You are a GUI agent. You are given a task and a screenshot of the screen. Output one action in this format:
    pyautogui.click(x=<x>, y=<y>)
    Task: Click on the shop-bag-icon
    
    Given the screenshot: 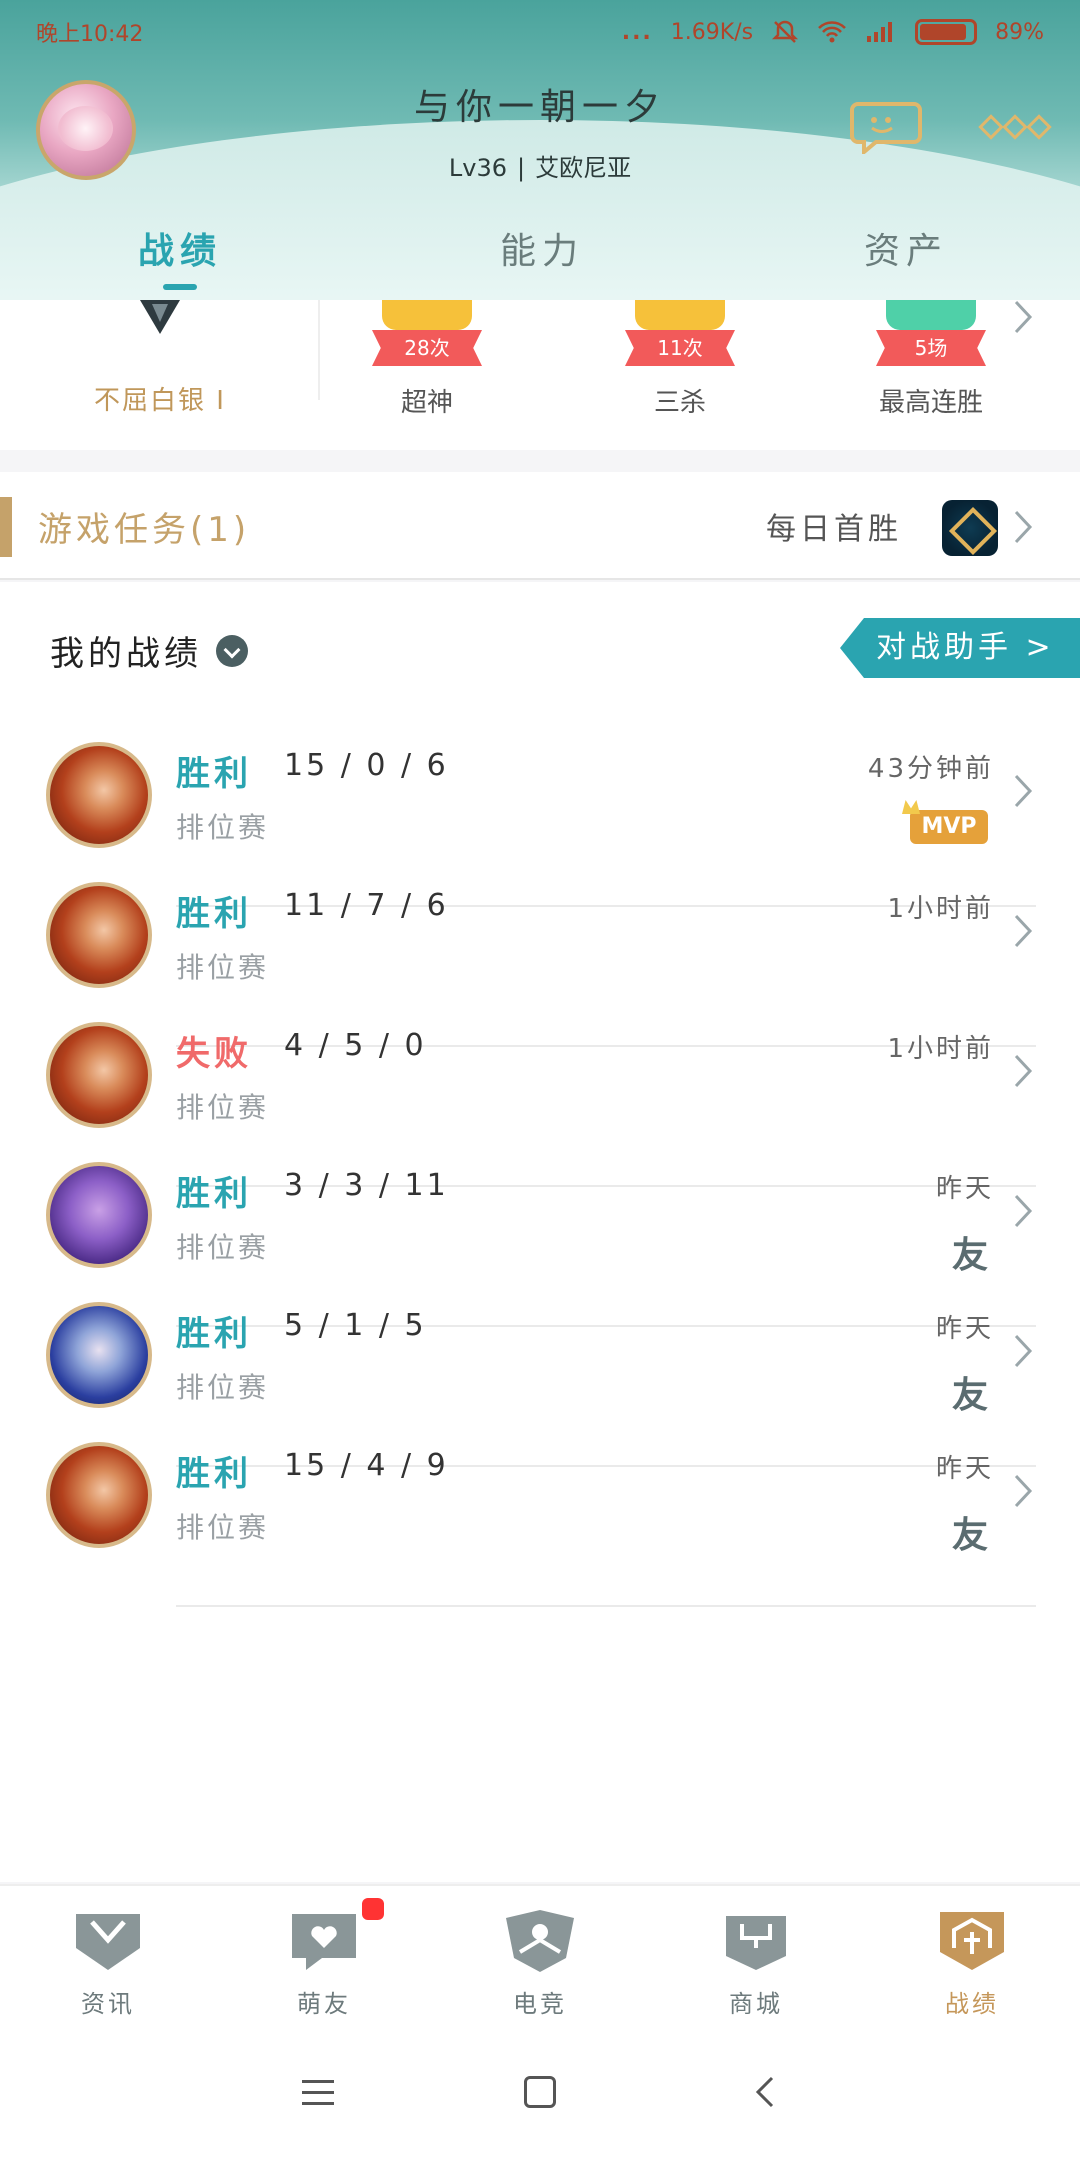 What is the action you would take?
    pyautogui.click(x=756, y=1943)
    